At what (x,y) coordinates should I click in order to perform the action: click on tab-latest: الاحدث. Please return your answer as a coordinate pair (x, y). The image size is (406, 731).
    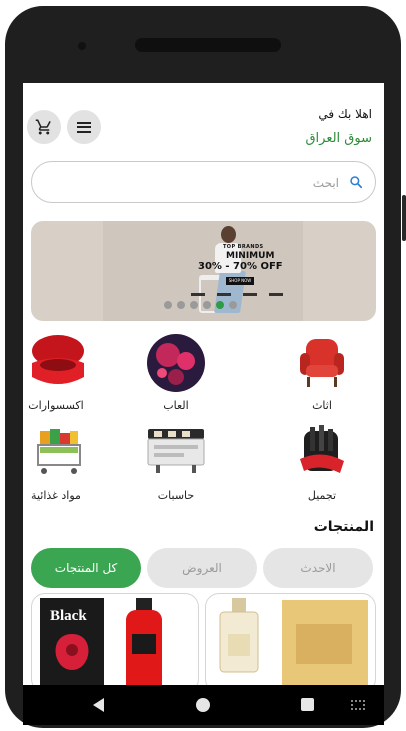
    Looking at the image, I should click on (318, 568).